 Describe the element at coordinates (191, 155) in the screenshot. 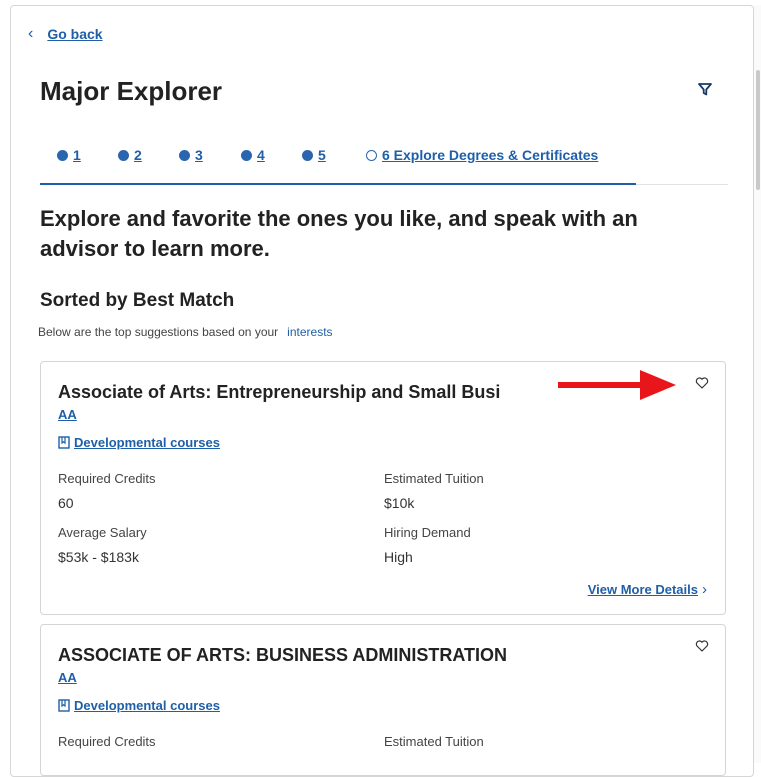

I see `step-3-link: 3` at that location.